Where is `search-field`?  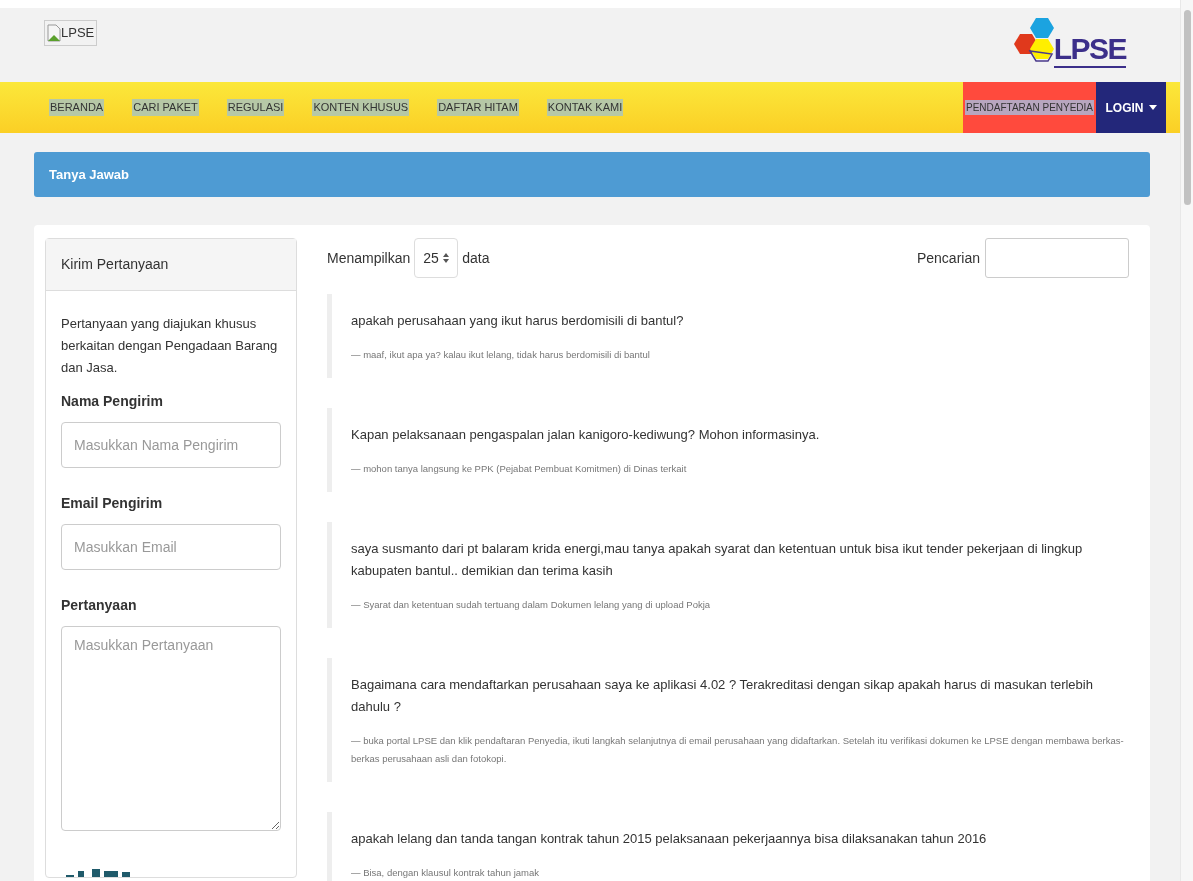
search-field is located at coordinates (1057, 258).